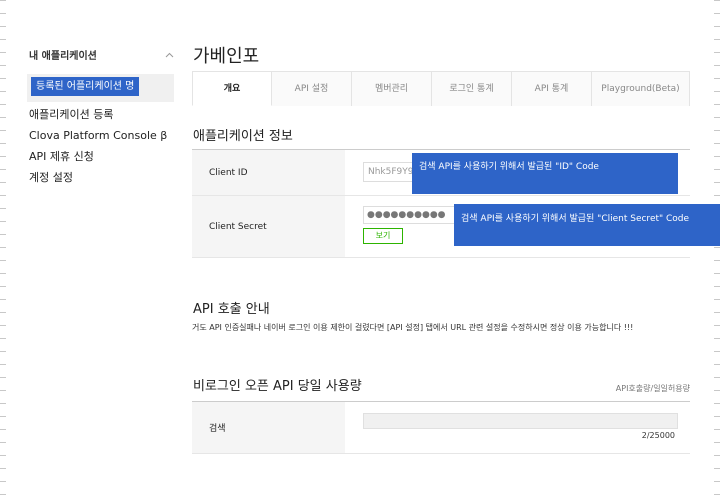  Describe the element at coordinates (101, 156) in the screenshot. I see `sidebar-item-api-partnership: API 제휴 신청` at that location.